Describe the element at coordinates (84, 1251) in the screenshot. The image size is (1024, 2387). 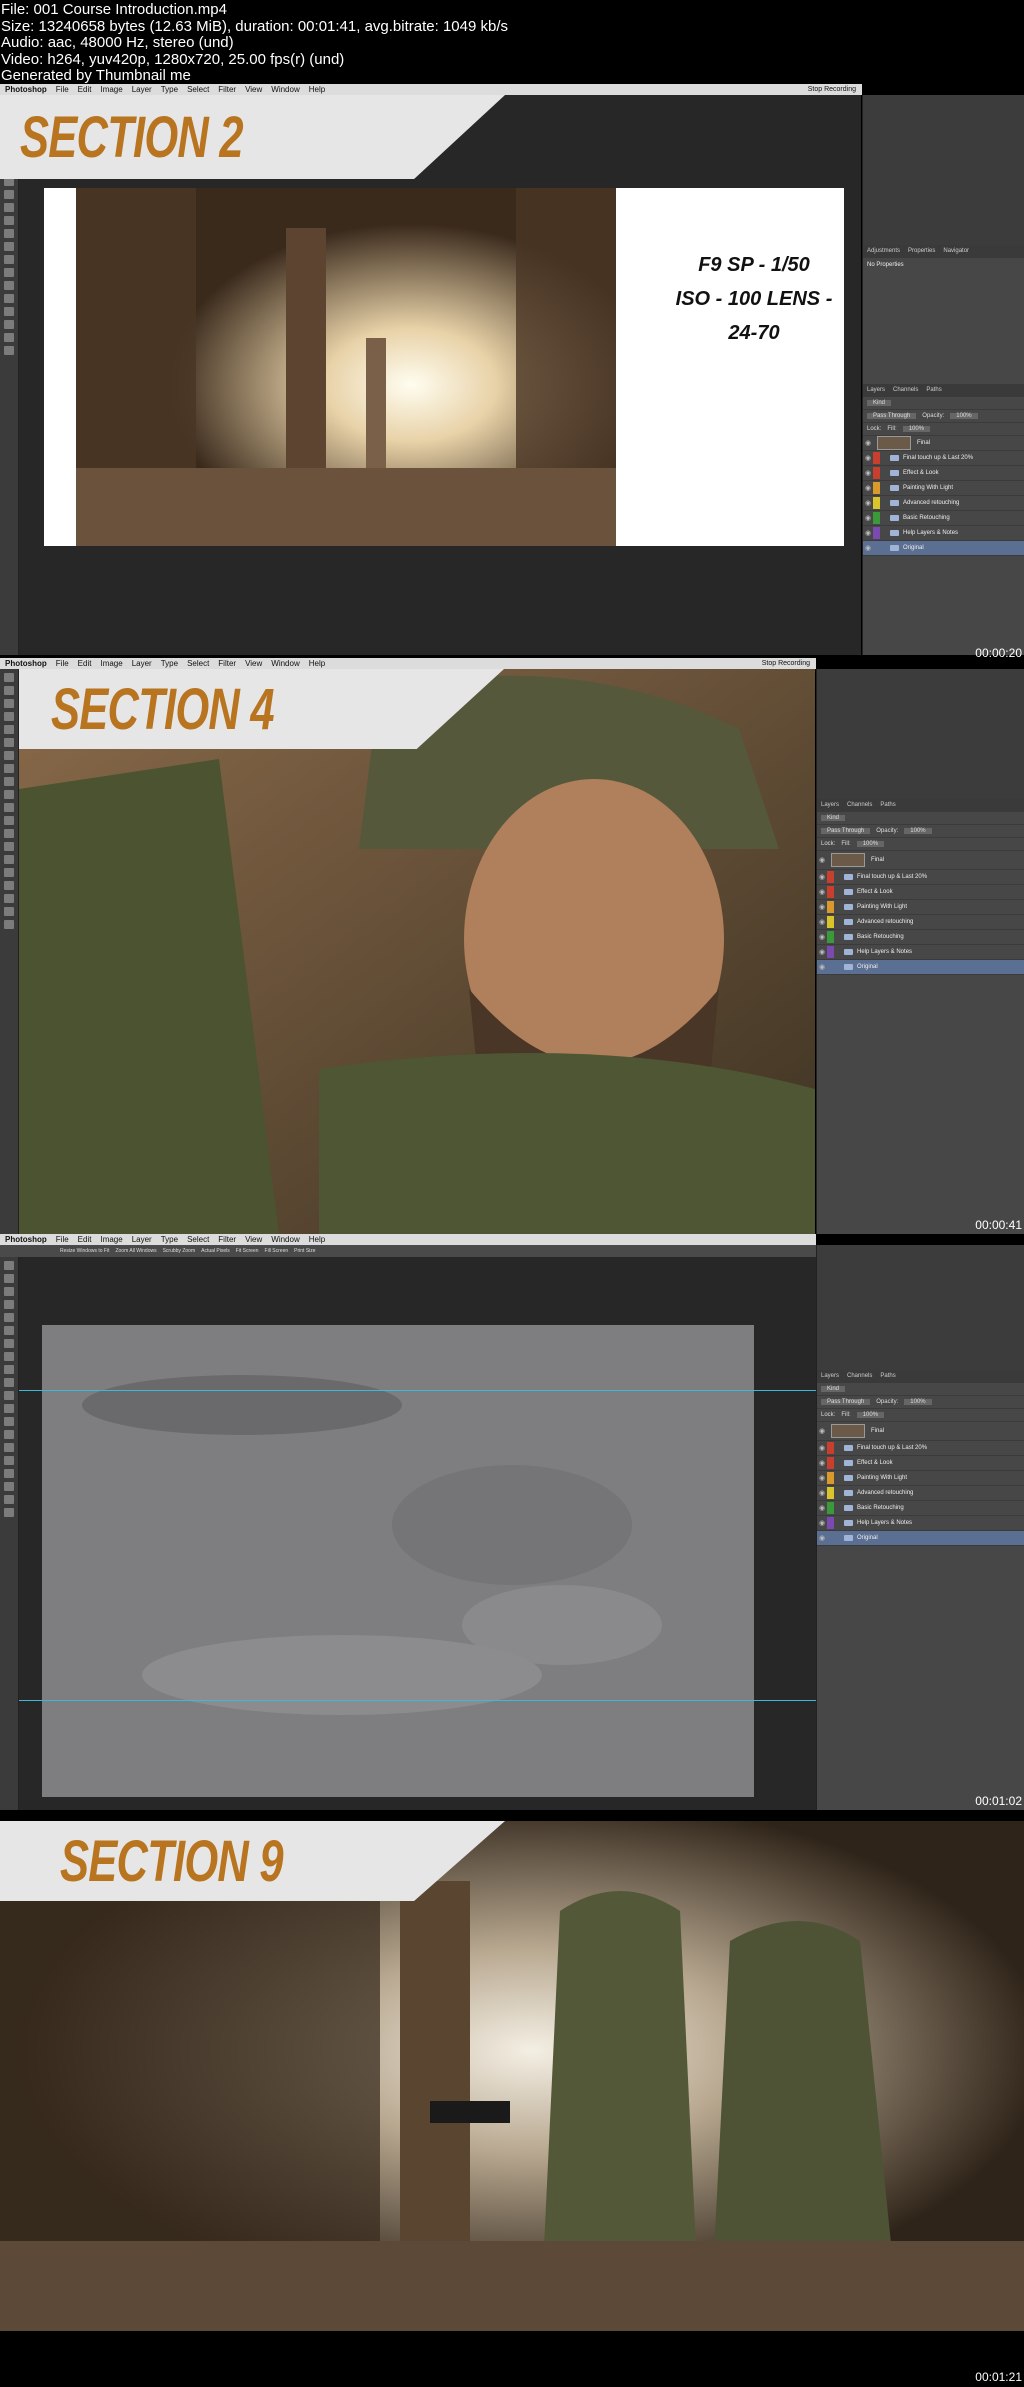
I see `option-resize-windows: Resize Windows to Fit` at that location.